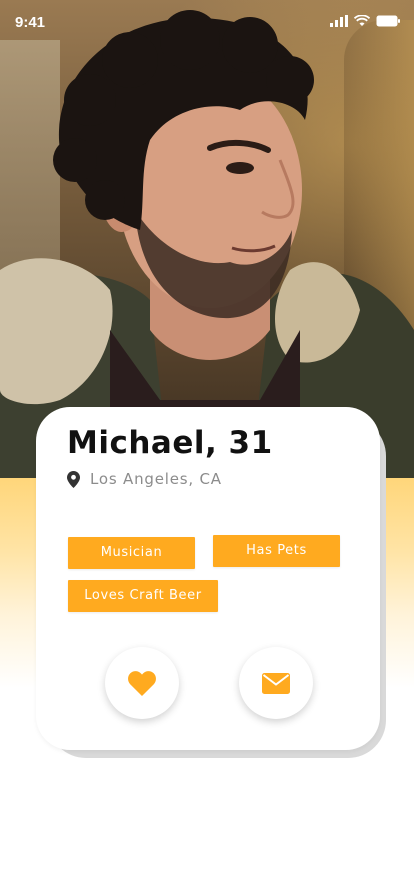  What do you see at coordinates (143, 596) in the screenshot?
I see `tag-loves-craft-beer: Loves Craft Beer` at bounding box center [143, 596].